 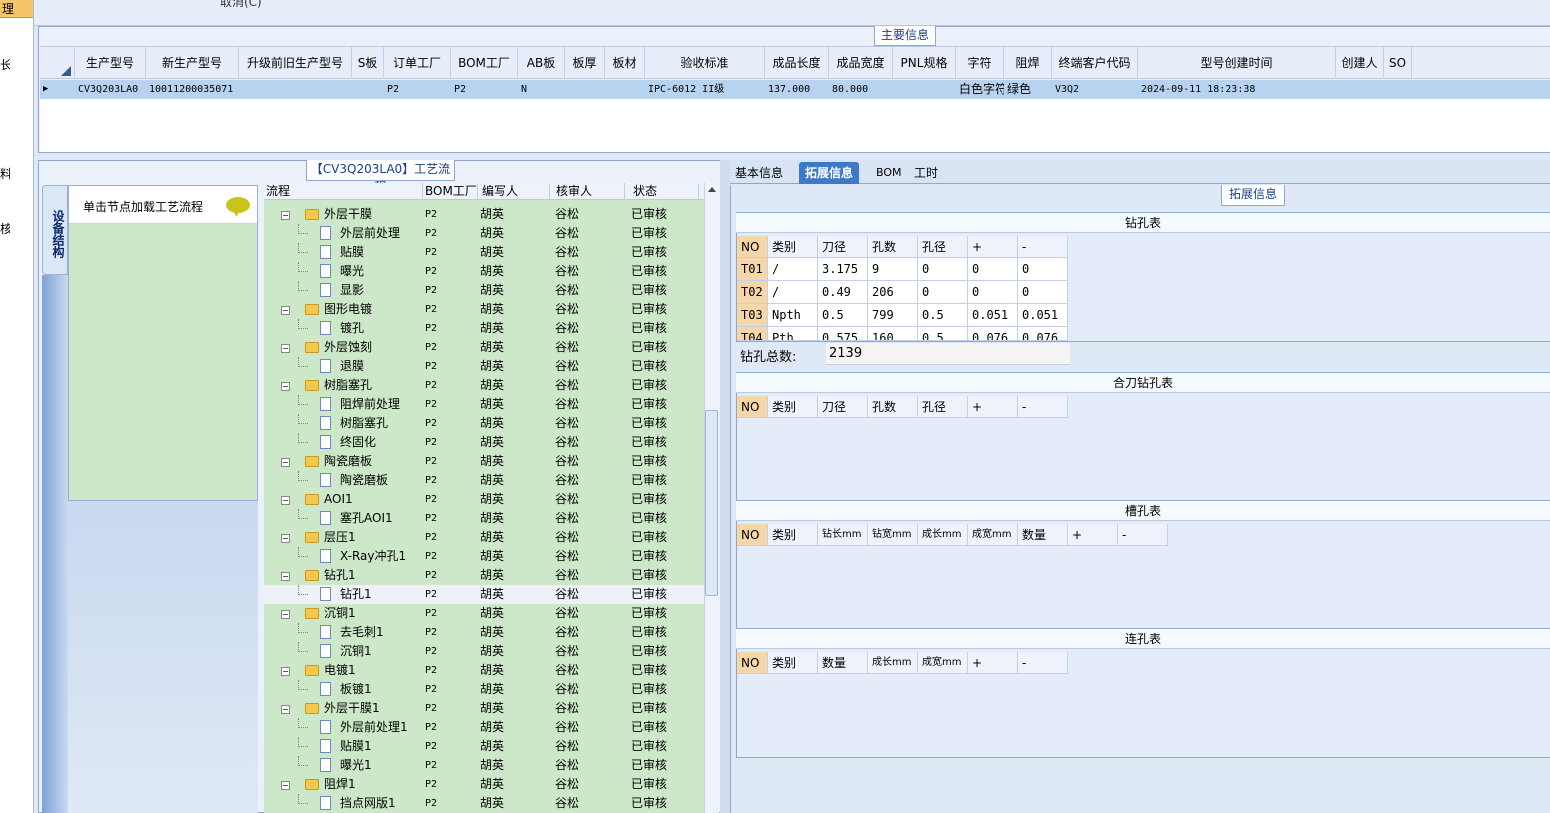 What do you see at coordinates (16, 9) in the screenshot?
I see `left-nav-active-item: 理` at bounding box center [16, 9].